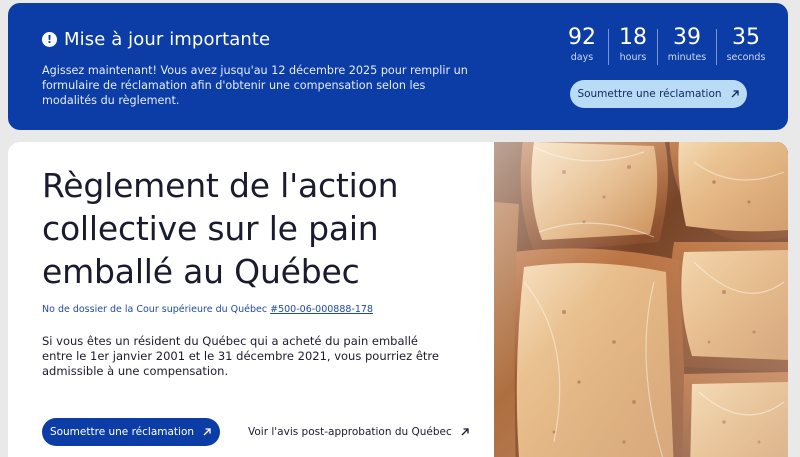  Describe the element at coordinates (582, 37) in the screenshot. I see `countdown-days-value: 92` at that location.